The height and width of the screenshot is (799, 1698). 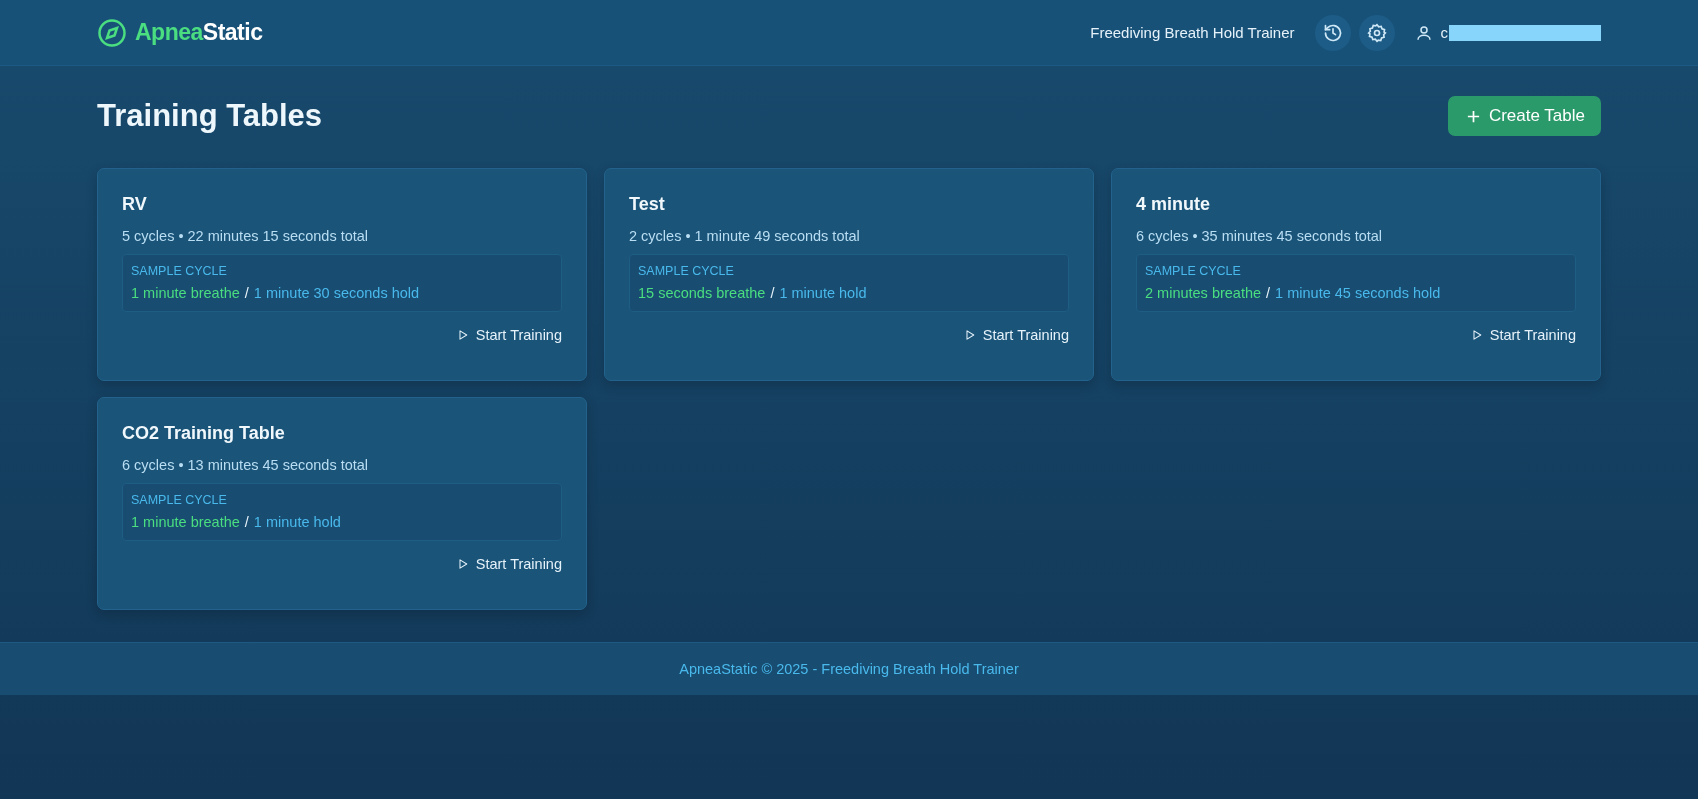 What do you see at coordinates (1173, 204) in the screenshot?
I see `table-name: 4 minute` at bounding box center [1173, 204].